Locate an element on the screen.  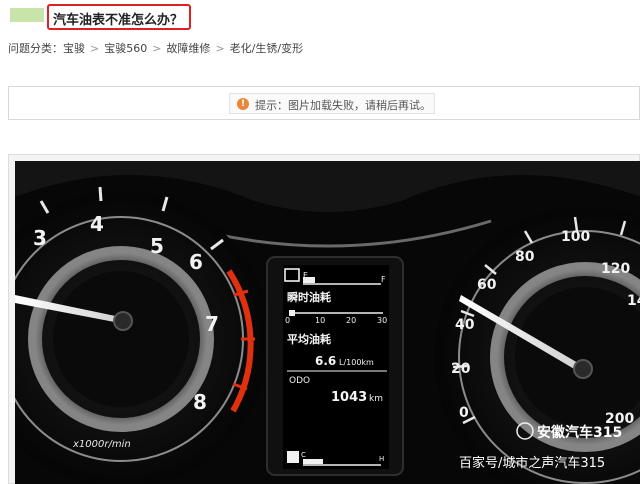
speed-number: 60 is located at coordinates (487, 285).